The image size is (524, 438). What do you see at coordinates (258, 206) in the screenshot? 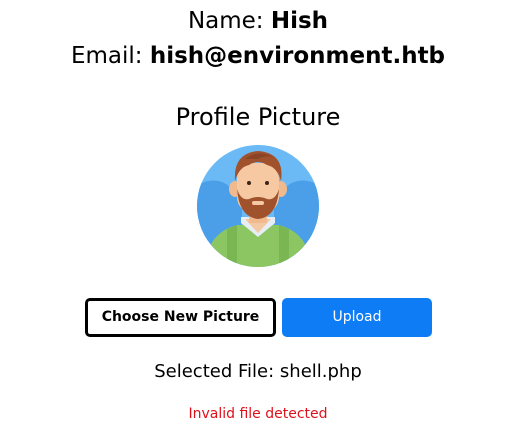
I see `user-avatar-icon` at bounding box center [258, 206].